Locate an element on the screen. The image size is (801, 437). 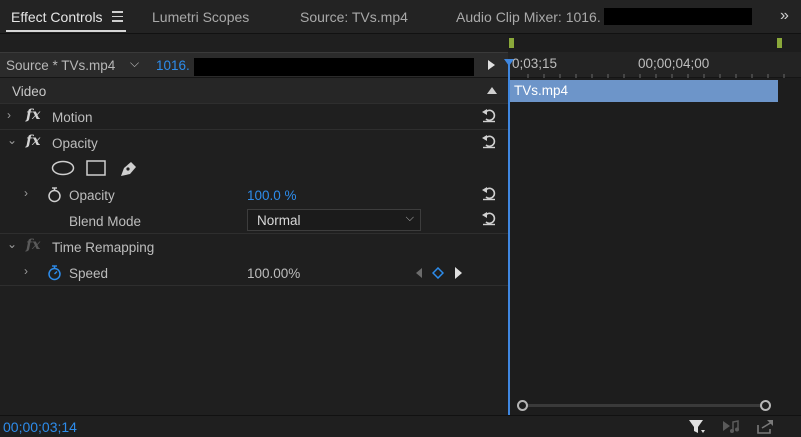
status-bar: 00;00;03;14 is located at coordinates (400, 426).